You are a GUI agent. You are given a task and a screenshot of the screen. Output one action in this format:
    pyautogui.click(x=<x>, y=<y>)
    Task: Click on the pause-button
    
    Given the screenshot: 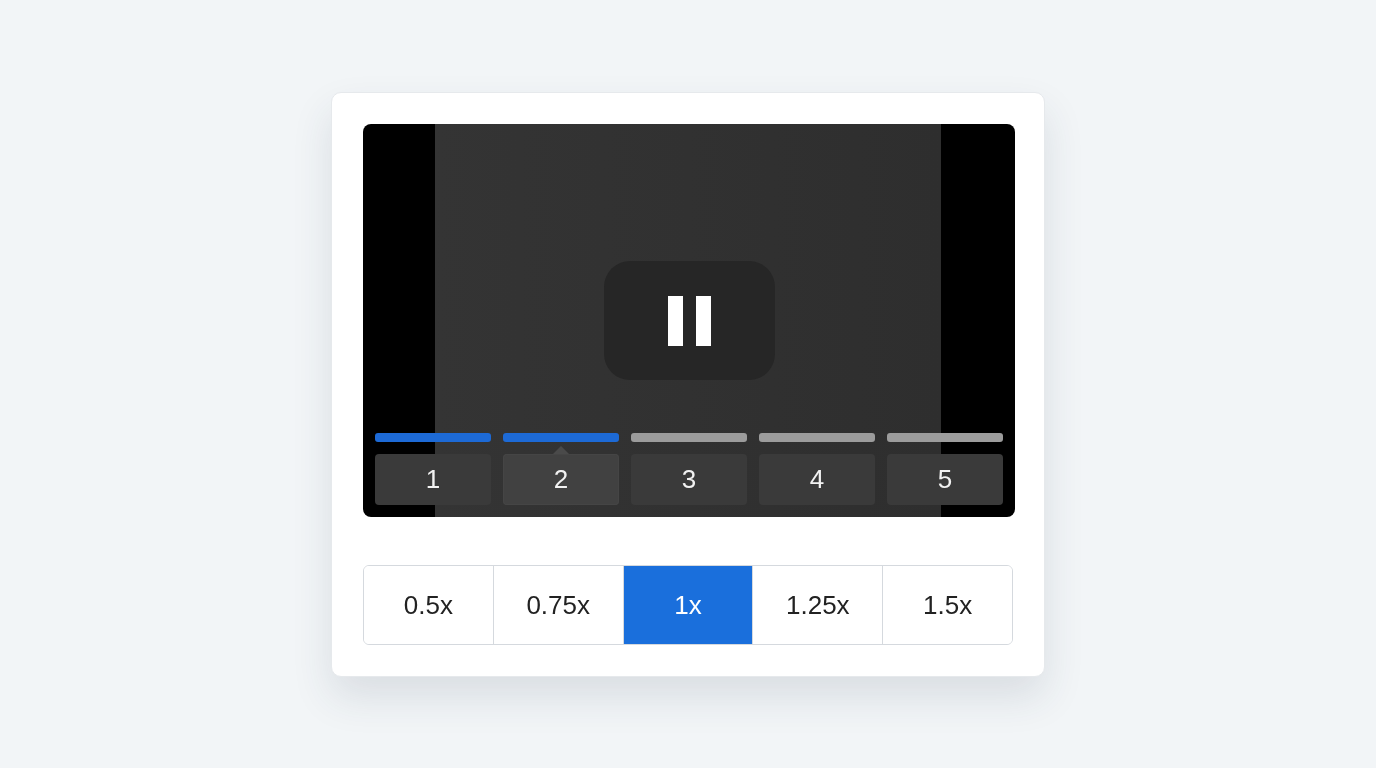 What is the action you would take?
    pyautogui.click(x=689, y=320)
    